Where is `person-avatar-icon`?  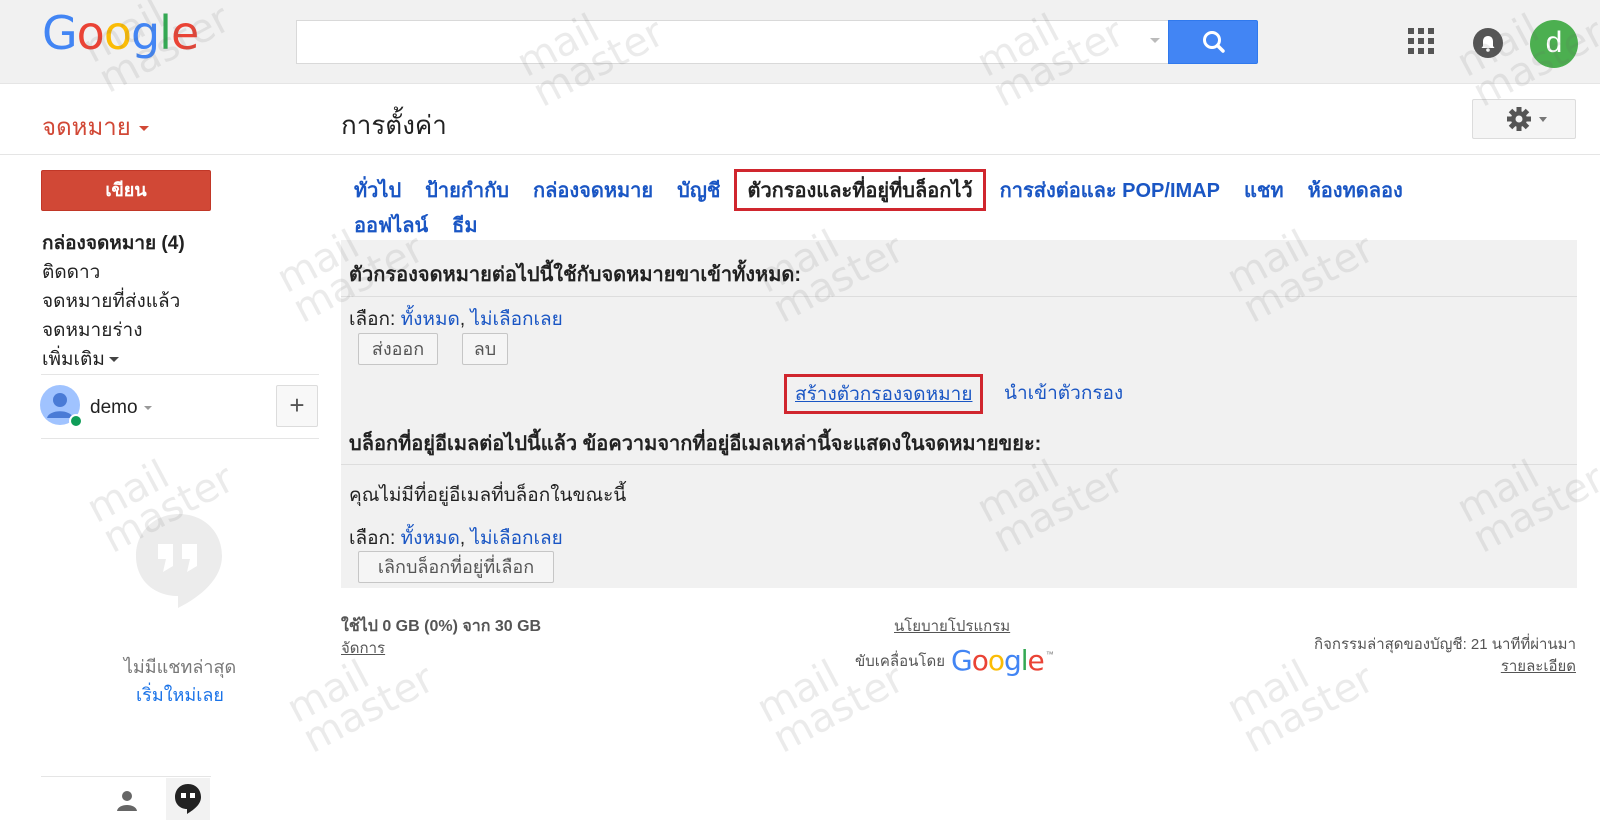
person-avatar-icon is located at coordinates (61, 406).